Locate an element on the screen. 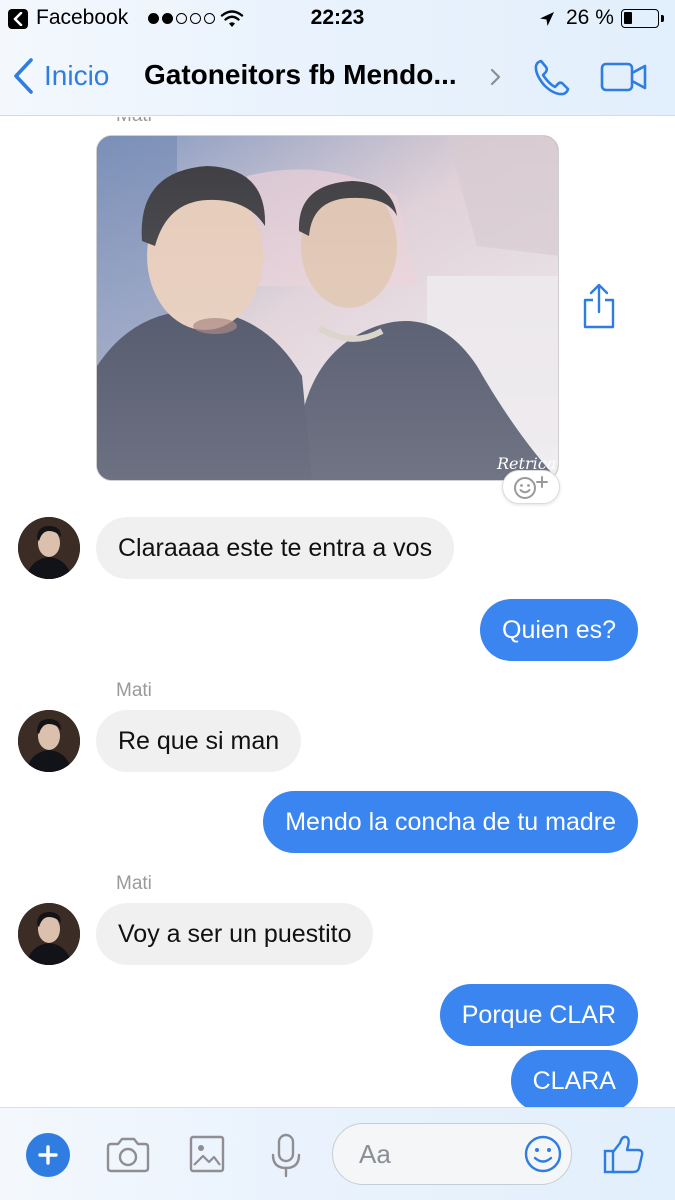 The image size is (675, 1200). battery-icon is located at coordinates (640, 18).